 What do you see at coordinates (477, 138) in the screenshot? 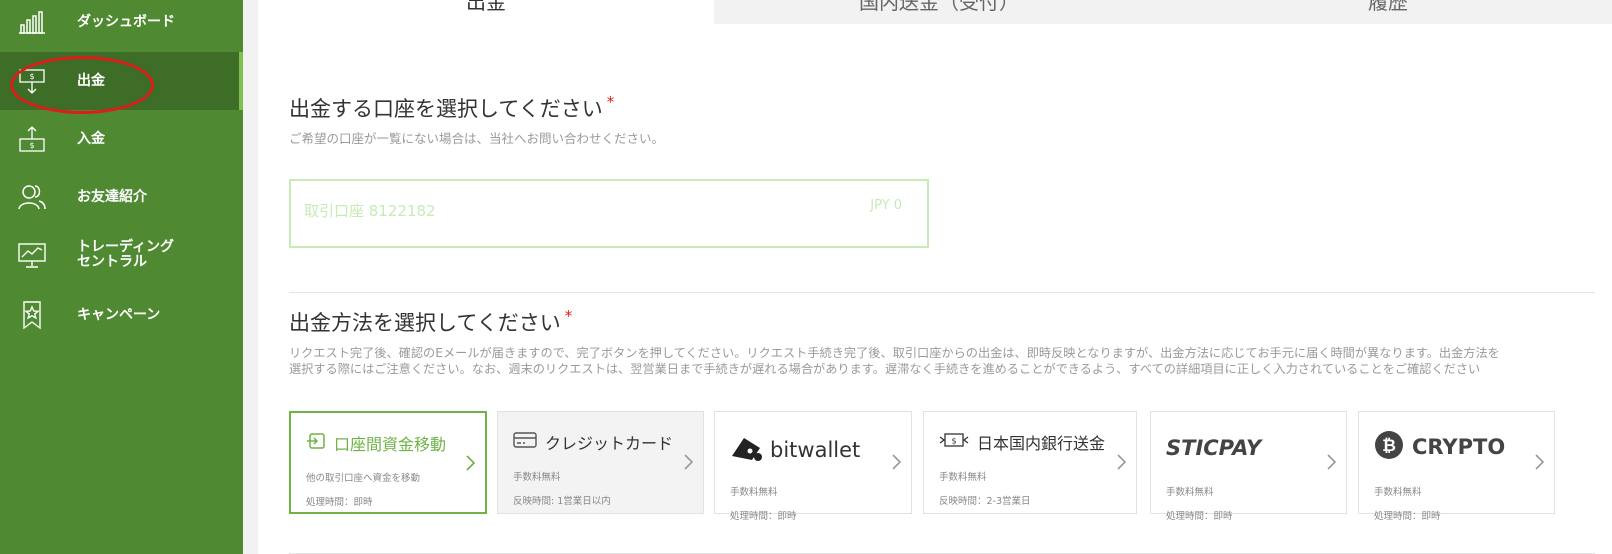
I see `account-section-desc: ご希望の口座が一覧にない場合は、当社へお問い合わせください。` at bounding box center [477, 138].